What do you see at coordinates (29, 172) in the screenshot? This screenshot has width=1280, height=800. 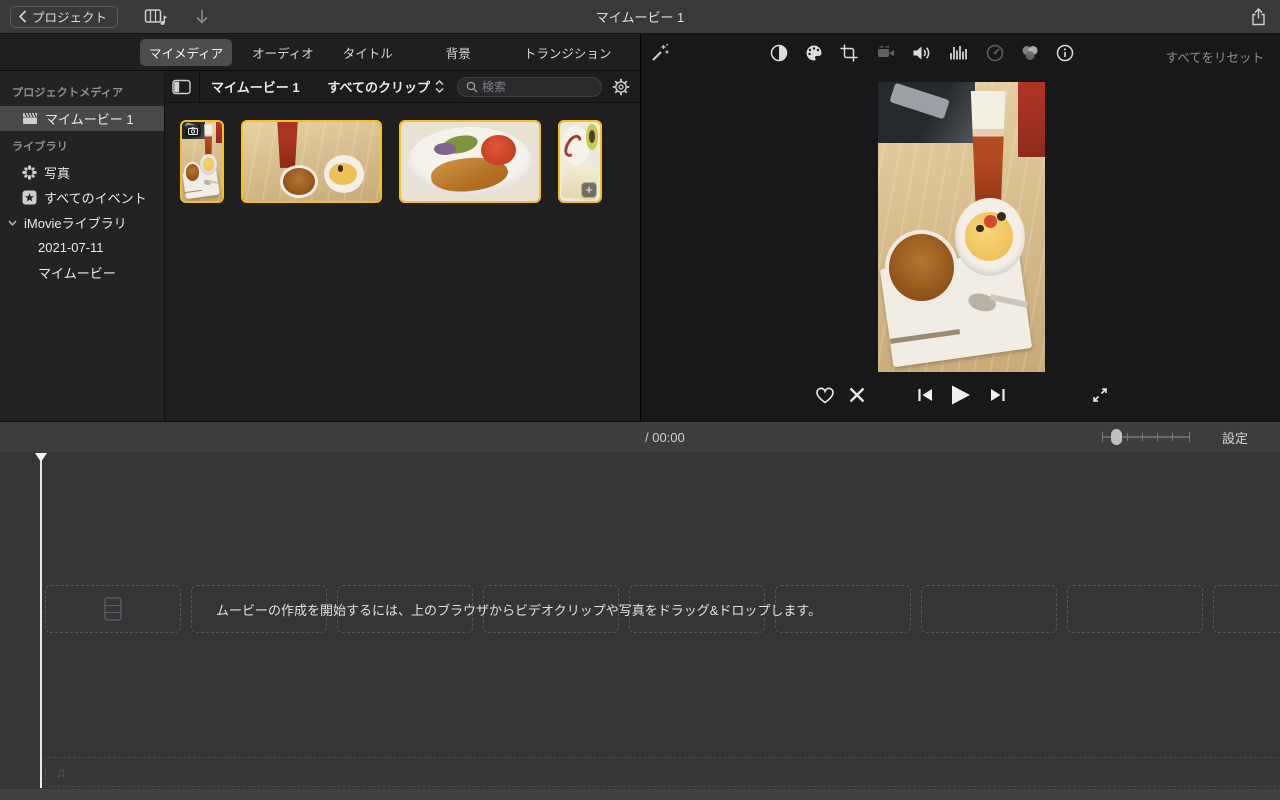 I see `photos-rosette-icon` at bounding box center [29, 172].